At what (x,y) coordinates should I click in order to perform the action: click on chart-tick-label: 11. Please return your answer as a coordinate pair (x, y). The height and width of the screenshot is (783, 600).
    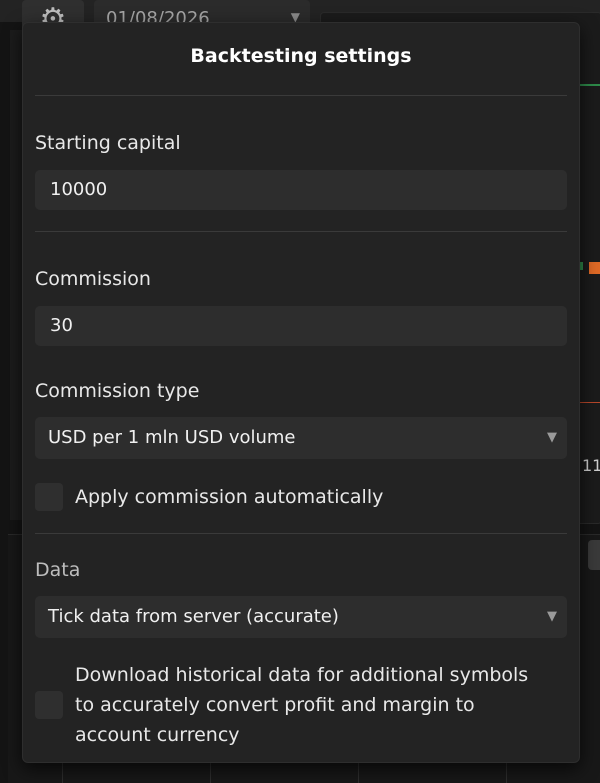
    Looking at the image, I should click on (591, 465).